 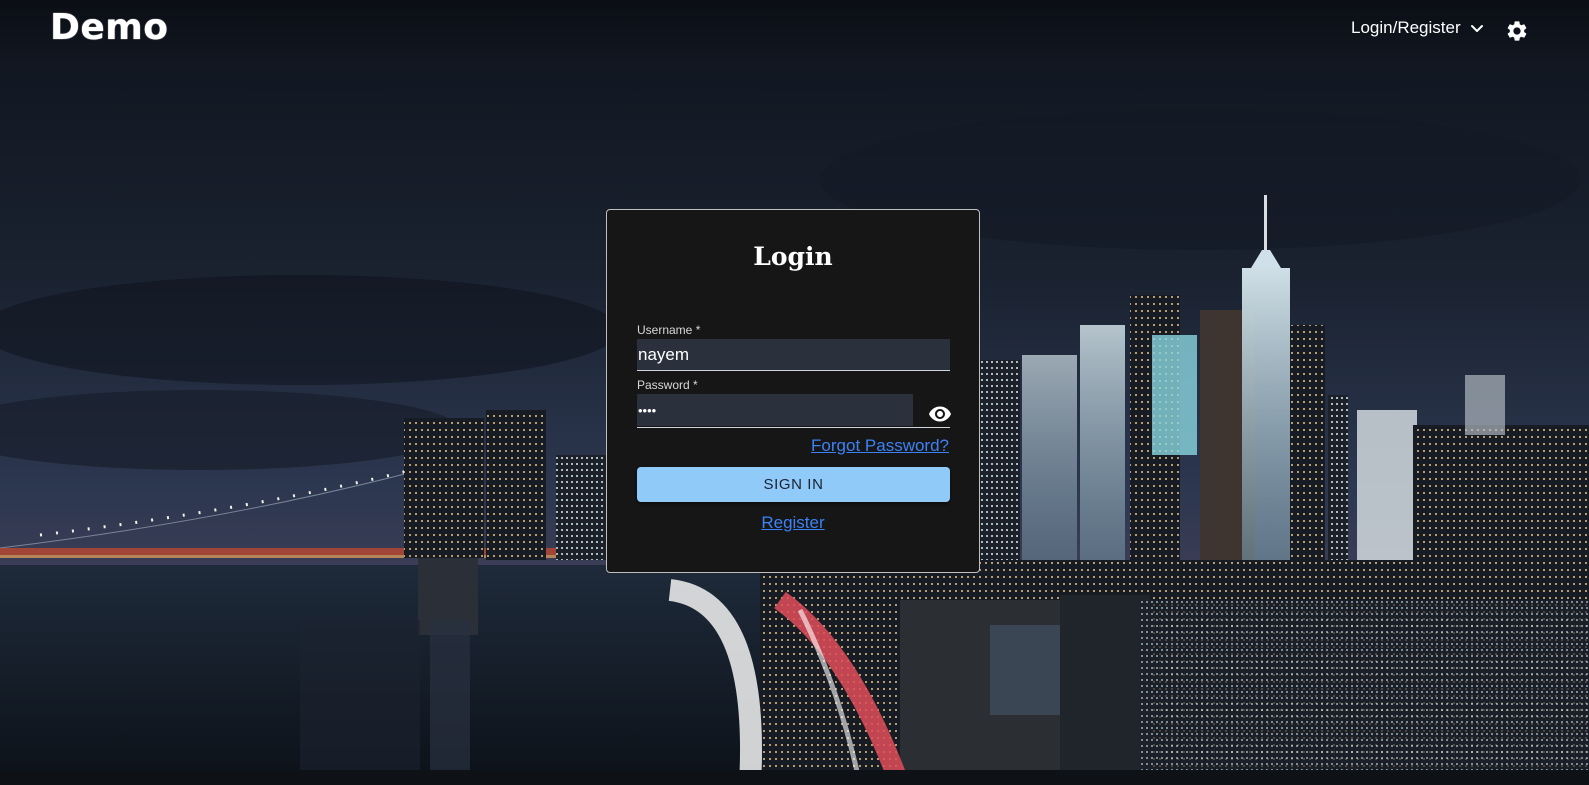 I want to click on chevron-down-icon, so click(x=1476, y=28).